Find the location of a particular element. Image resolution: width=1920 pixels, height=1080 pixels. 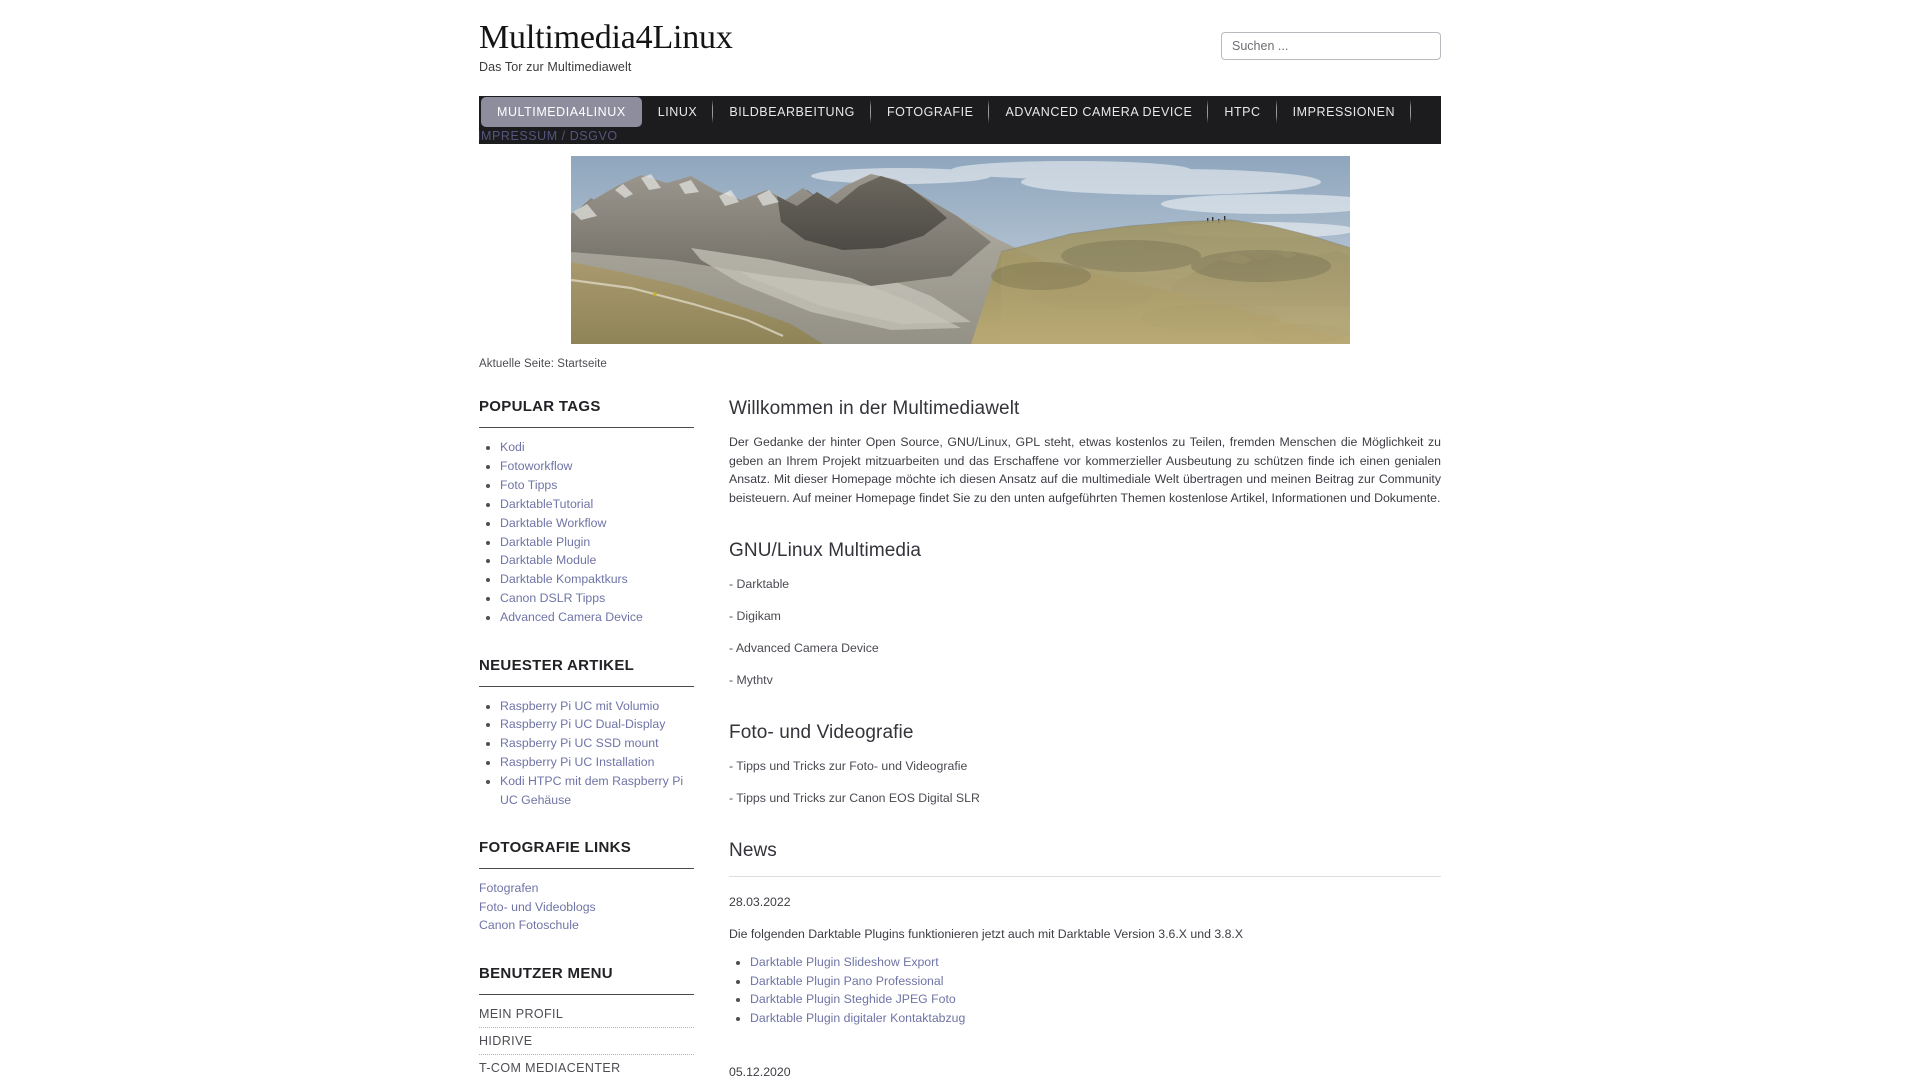

list-item: Darktable Plugin is located at coordinates (597, 542).